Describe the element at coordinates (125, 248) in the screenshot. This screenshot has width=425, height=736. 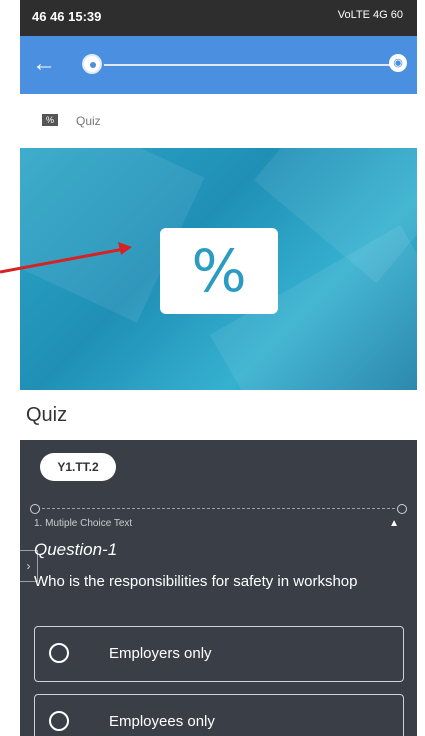
I see `annotation-arrow-head` at that location.